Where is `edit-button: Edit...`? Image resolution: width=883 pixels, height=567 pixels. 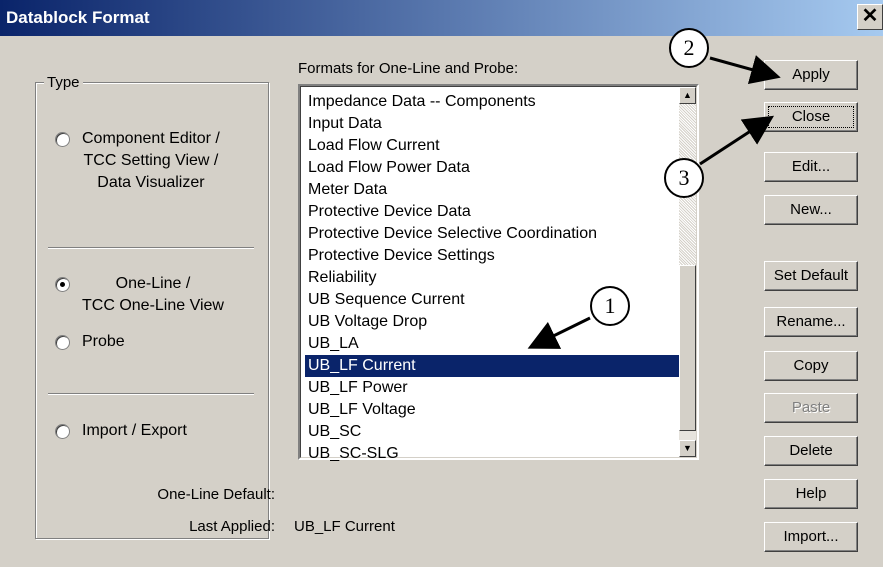
edit-button: Edit... is located at coordinates (811, 167).